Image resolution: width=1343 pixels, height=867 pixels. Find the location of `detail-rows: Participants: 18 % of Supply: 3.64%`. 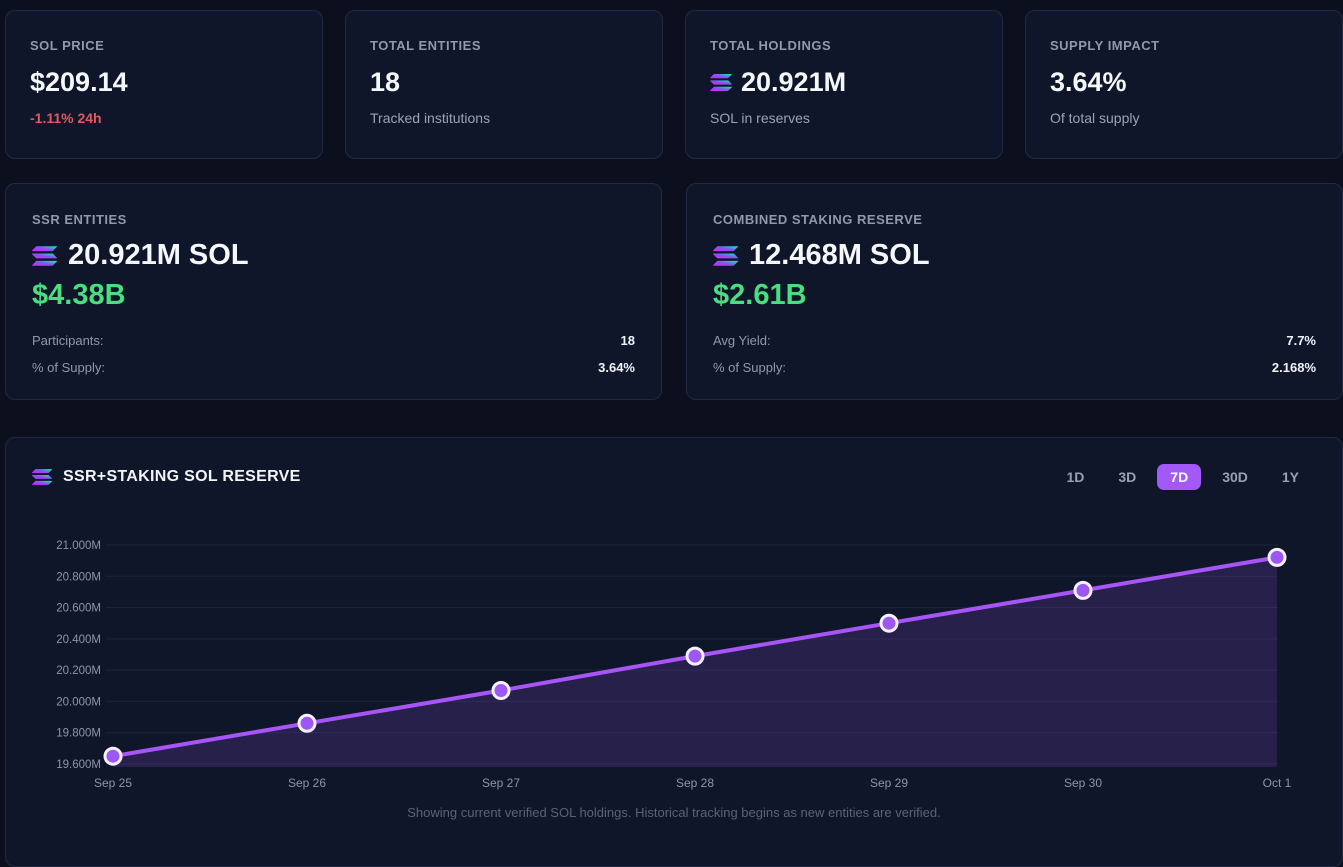

detail-rows: Participants: 18 % of Supply: 3.64% is located at coordinates (333, 354).